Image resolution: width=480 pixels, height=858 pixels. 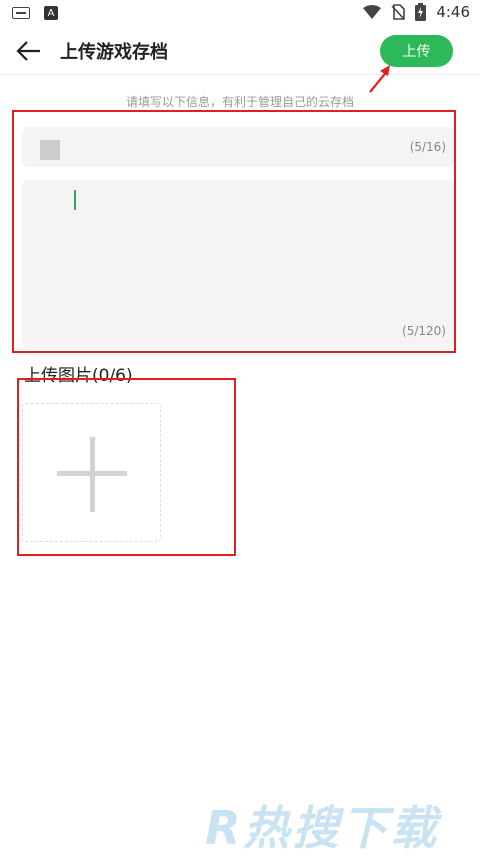 I want to click on form-hint: 请填写以下信息，有利于管理自己的云存档, so click(x=239, y=102).